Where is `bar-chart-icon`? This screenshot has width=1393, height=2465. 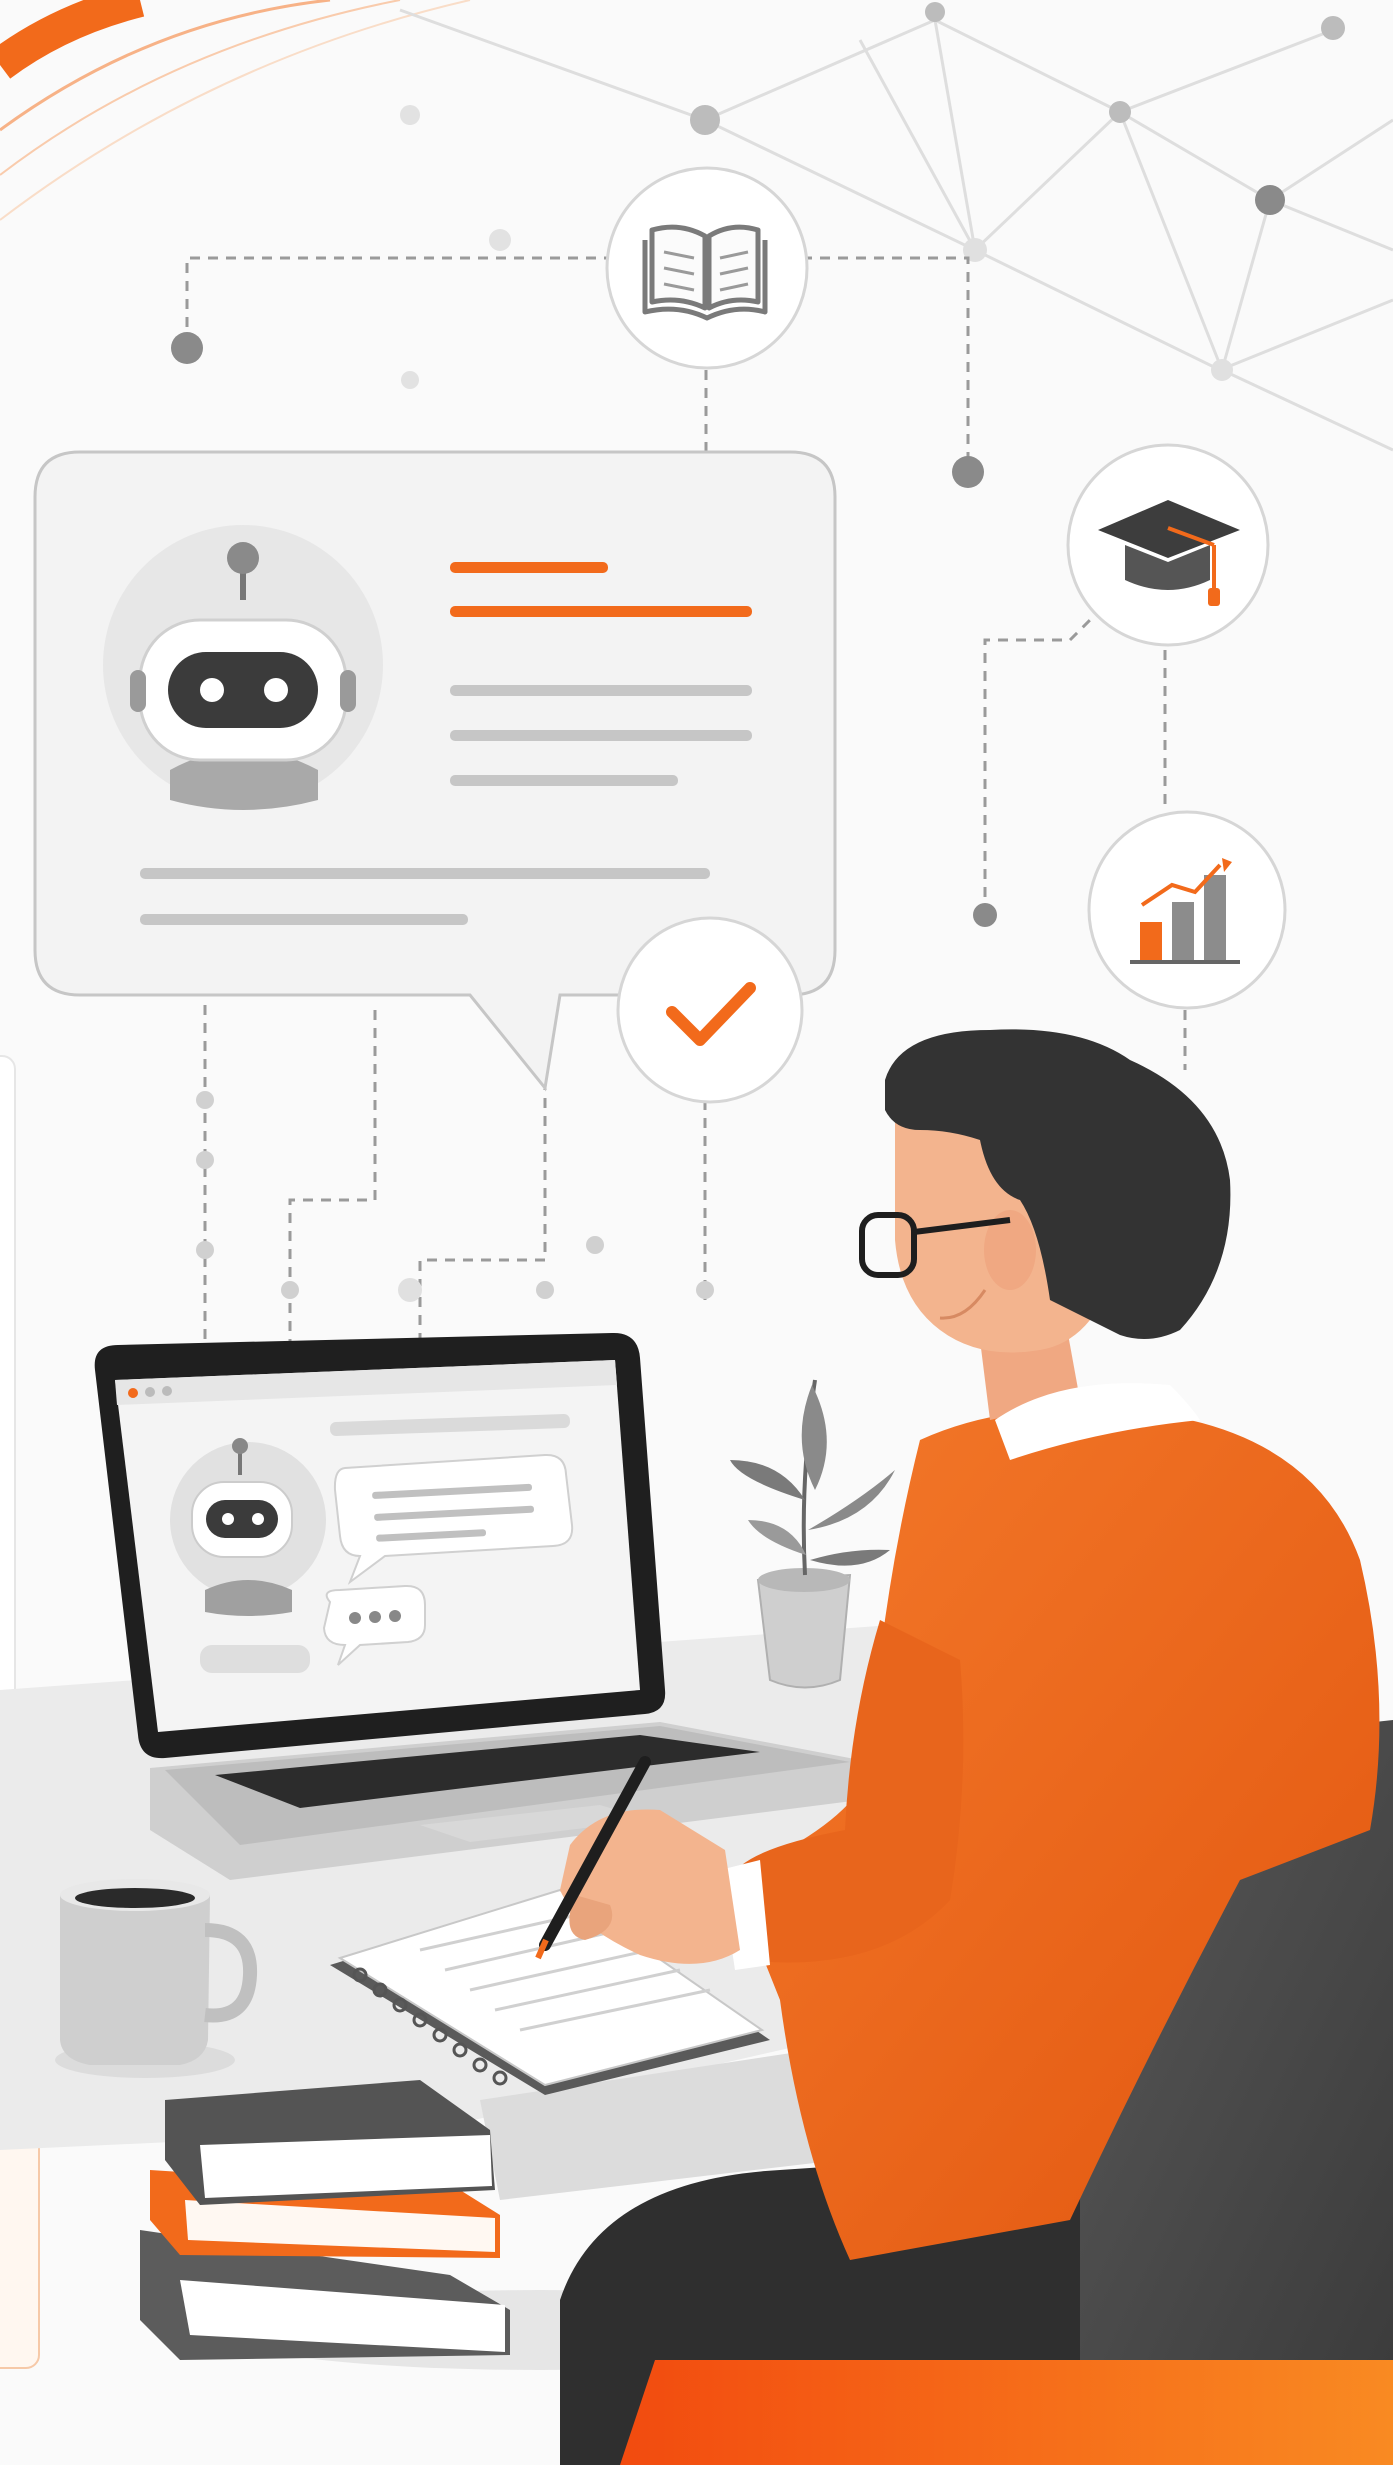 bar-chart-icon is located at coordinates (1187, 910).